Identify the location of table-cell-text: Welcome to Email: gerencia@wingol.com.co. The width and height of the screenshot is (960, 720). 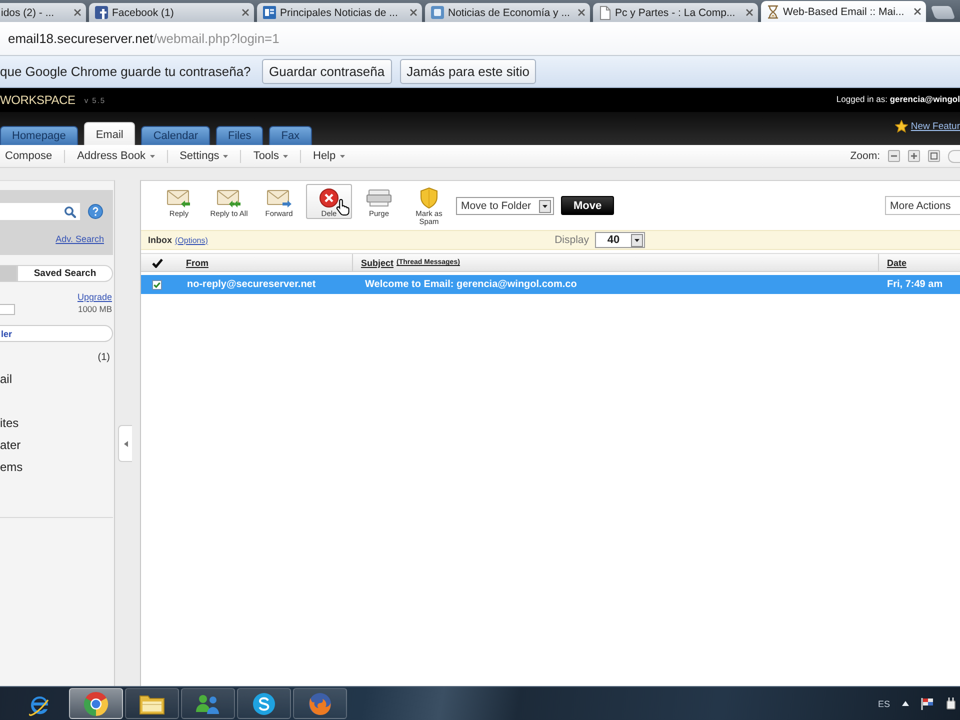
(471, 285).